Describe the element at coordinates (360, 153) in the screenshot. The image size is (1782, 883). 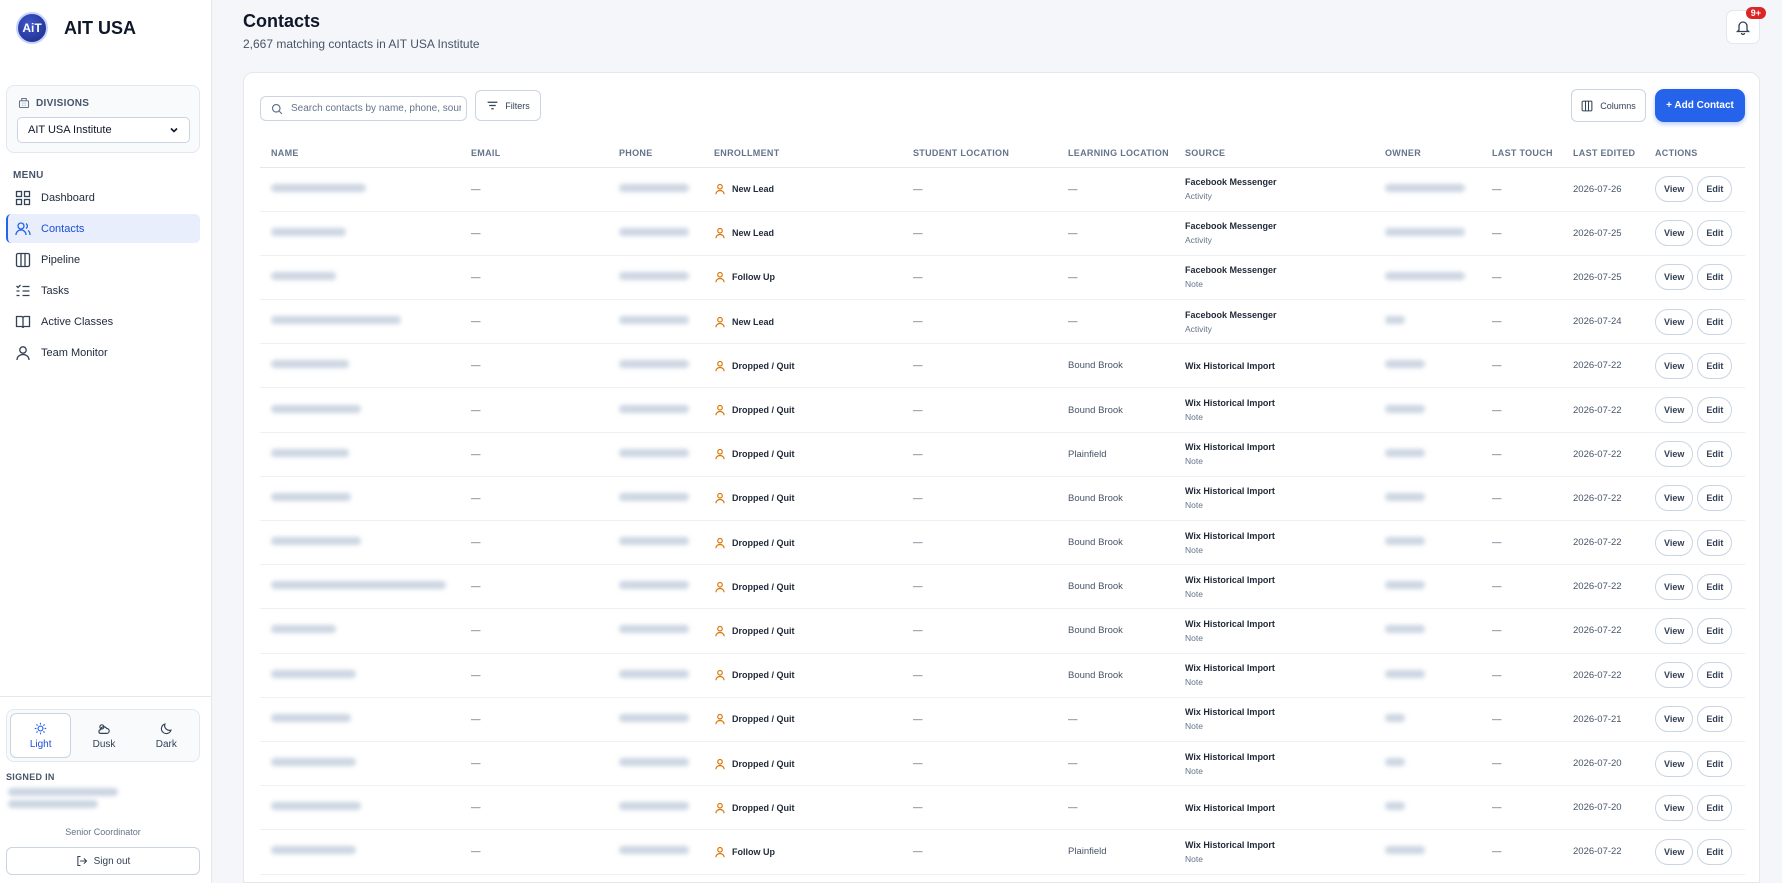
I see `column-header: NAME` at that location.